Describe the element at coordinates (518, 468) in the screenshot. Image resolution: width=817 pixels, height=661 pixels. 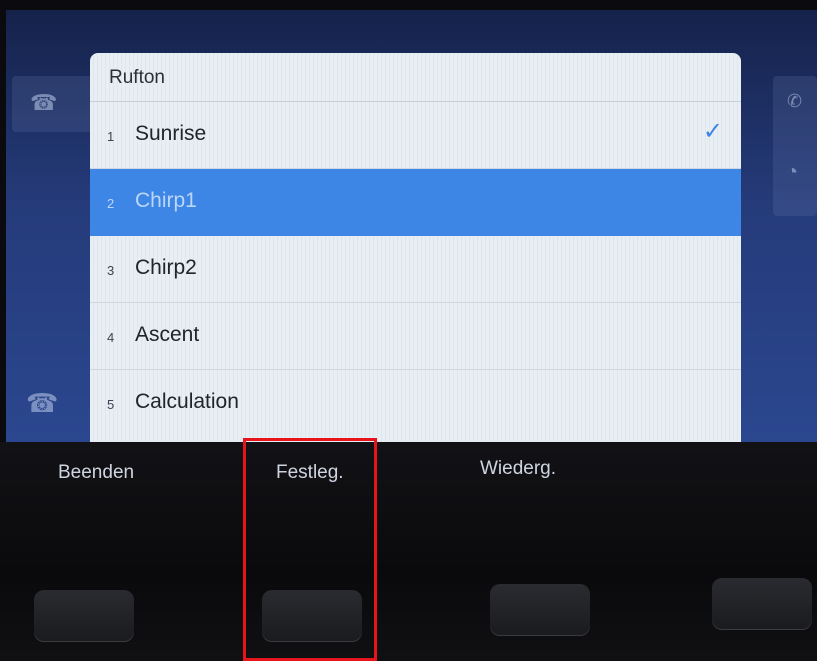
I see `softkey-label-play: Wiederg.` at that location.